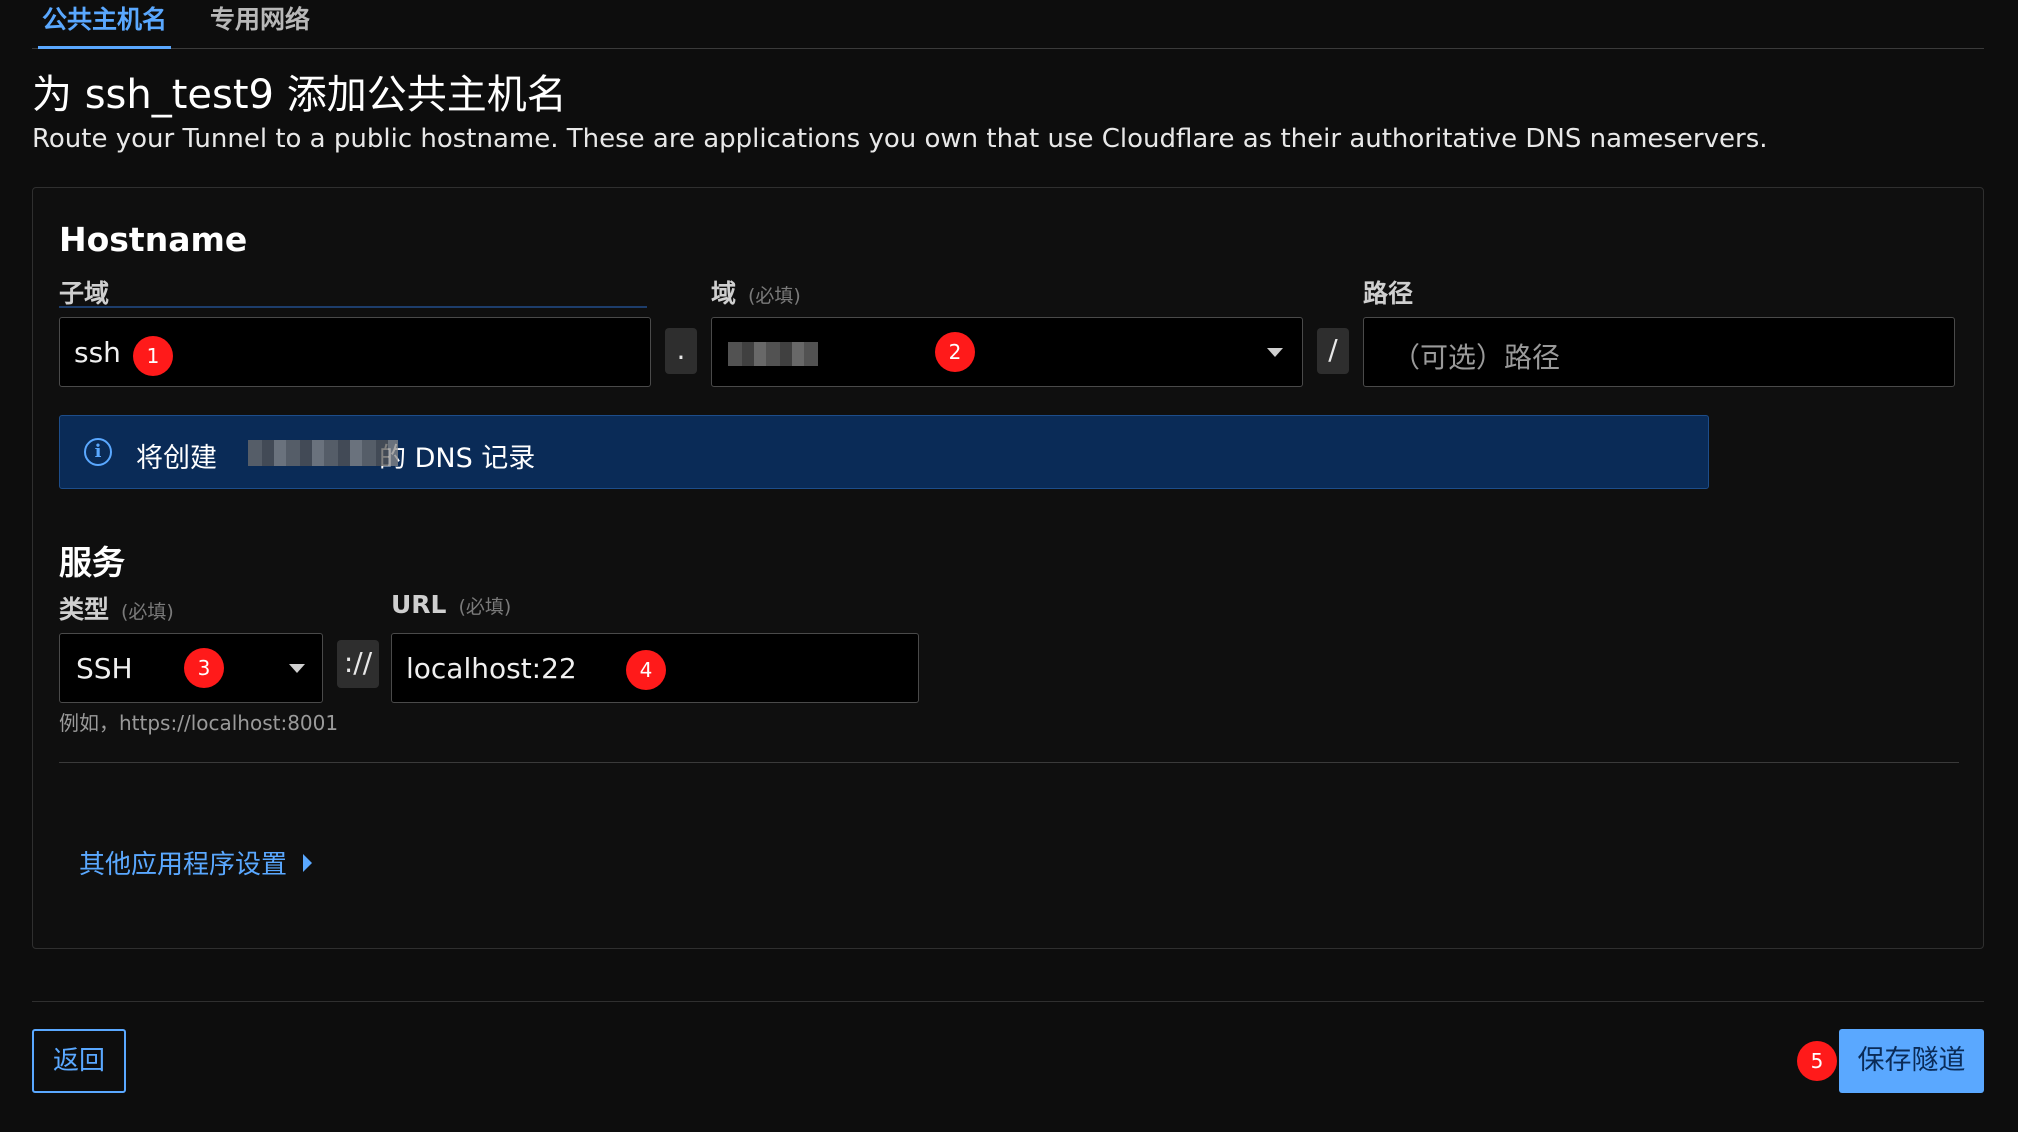  Describe the element at coordinates (1007, 352) in the screenshot. I see `domain-select` at that location.